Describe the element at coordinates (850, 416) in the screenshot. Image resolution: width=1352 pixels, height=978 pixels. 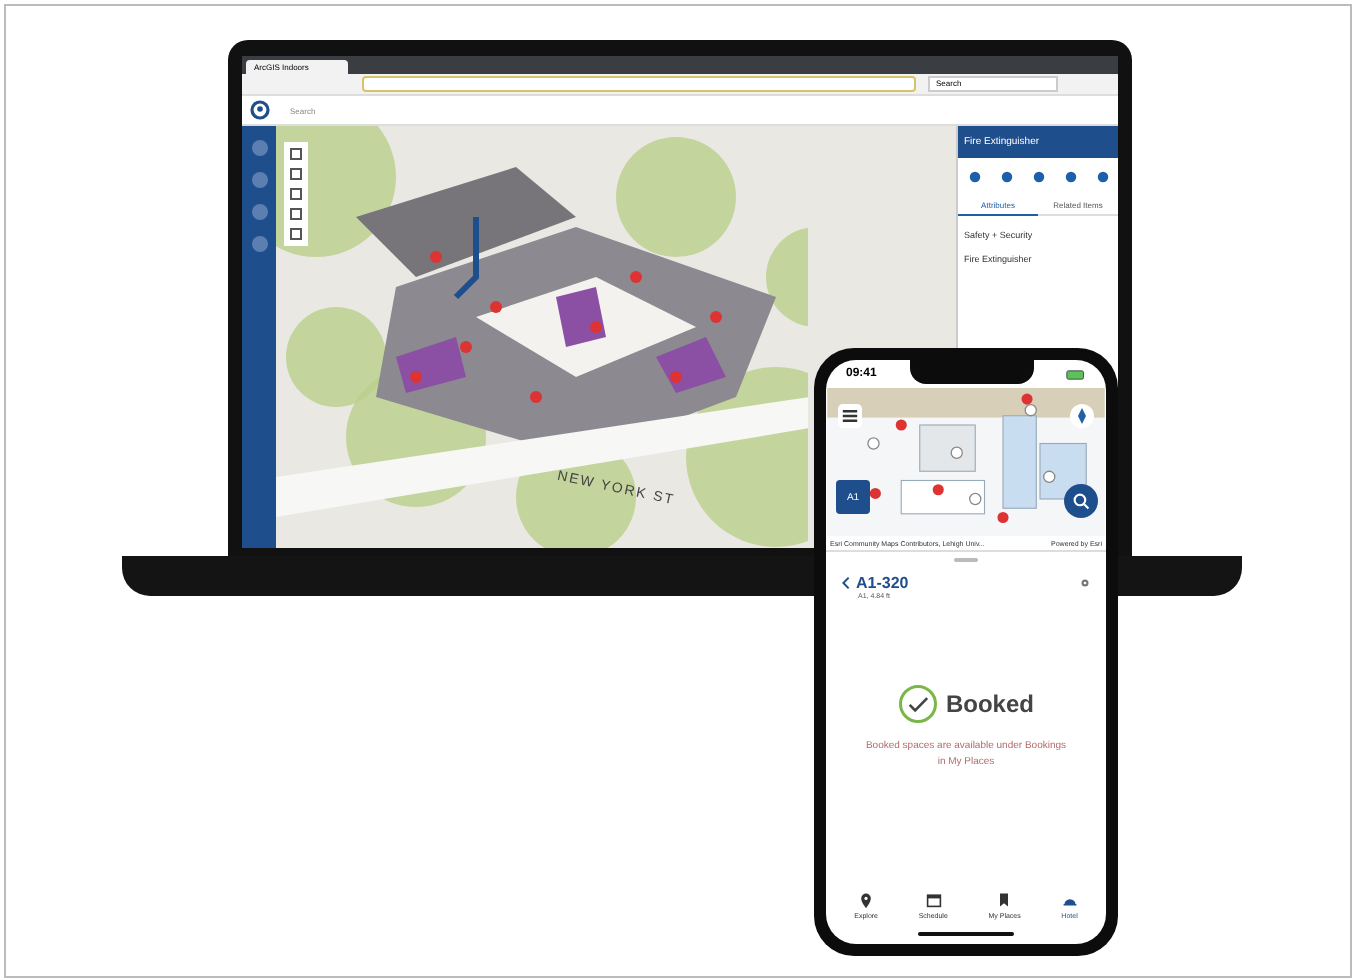
I see `menu-icon` at that location.